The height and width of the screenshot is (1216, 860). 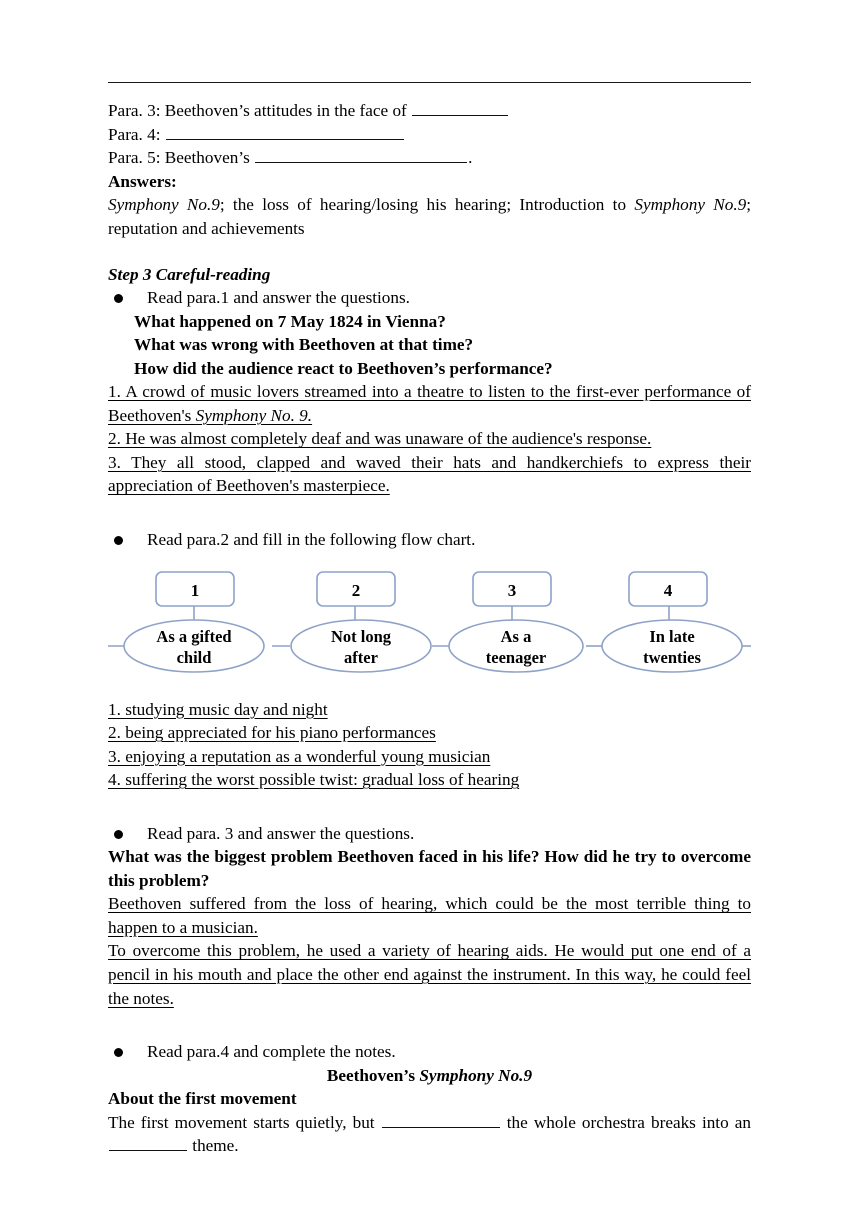 What do you see at coordinates (429, 1052) in the screenshot?
I see `bullet-read-para4: Read para.4 and complete the notes.` at bounding box center [429, 1052].